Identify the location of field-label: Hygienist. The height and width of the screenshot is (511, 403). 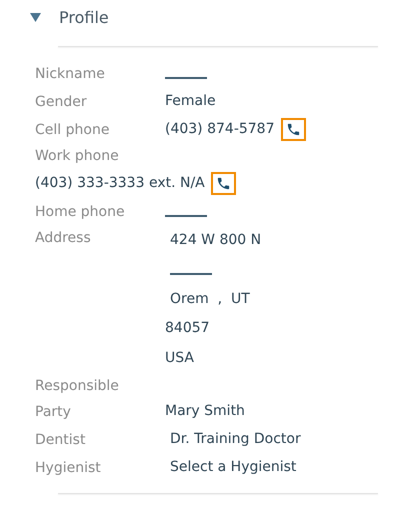
(68, 468).